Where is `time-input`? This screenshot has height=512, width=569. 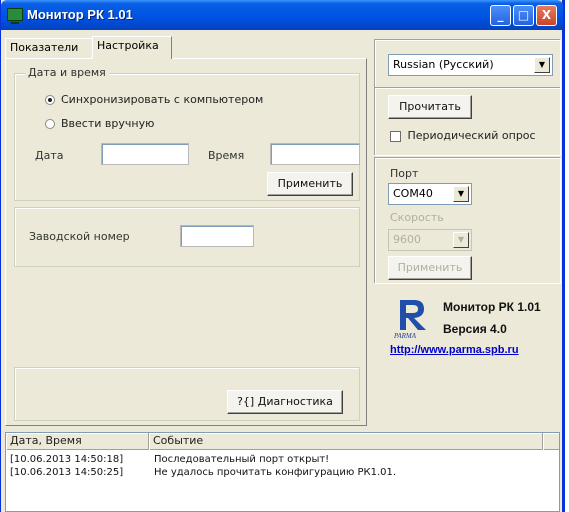
time-input is located at coordinates (315, 154).